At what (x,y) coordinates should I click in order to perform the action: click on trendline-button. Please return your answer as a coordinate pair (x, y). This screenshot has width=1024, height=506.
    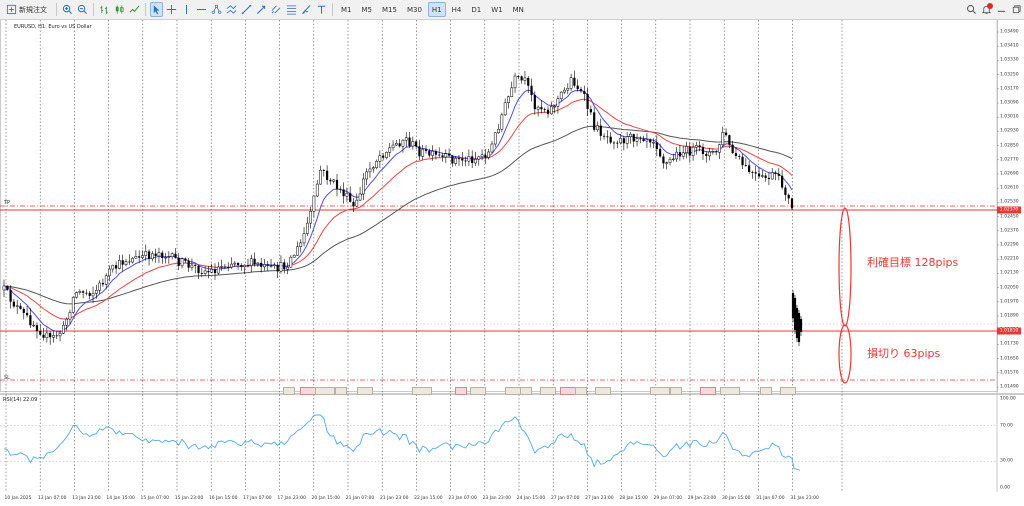
    Looking at the image, I should click on (246, 9).